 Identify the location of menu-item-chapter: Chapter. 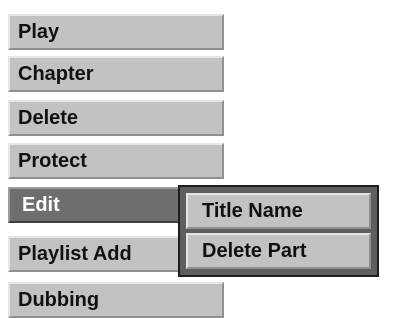
(116, 74).